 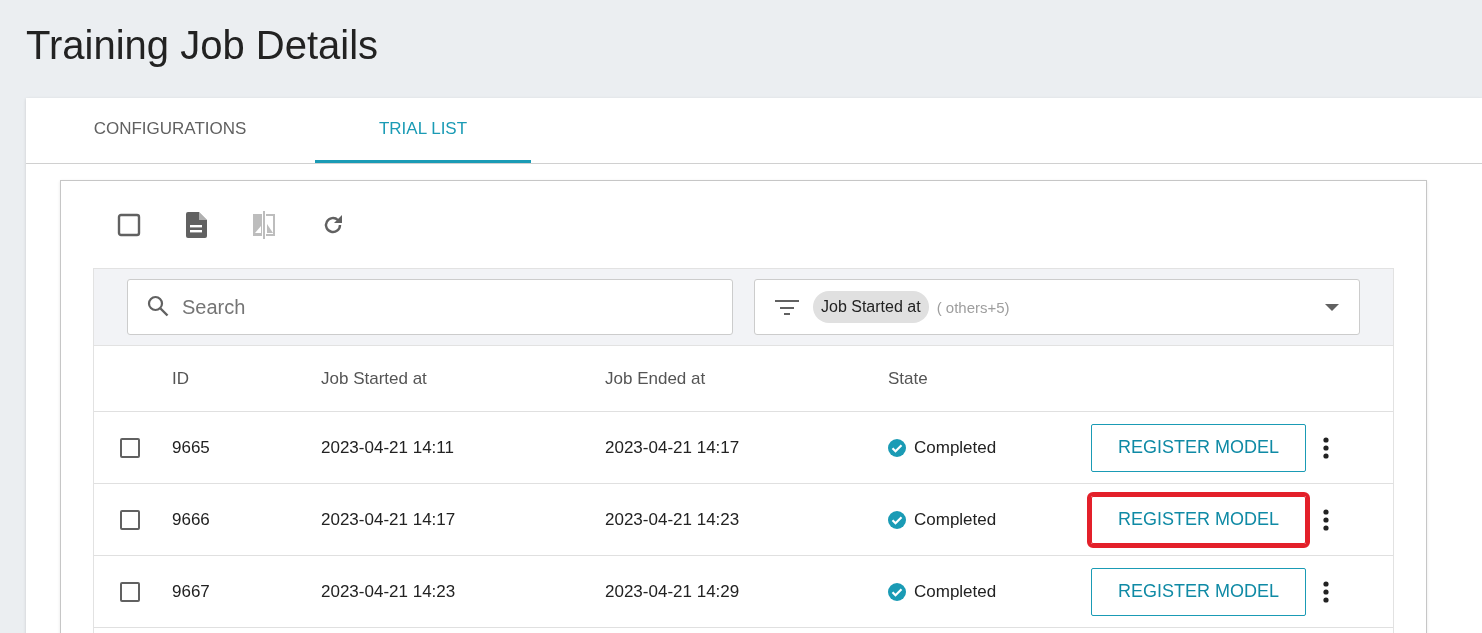 I want to click on search-icon, so click(x=158, y=306).